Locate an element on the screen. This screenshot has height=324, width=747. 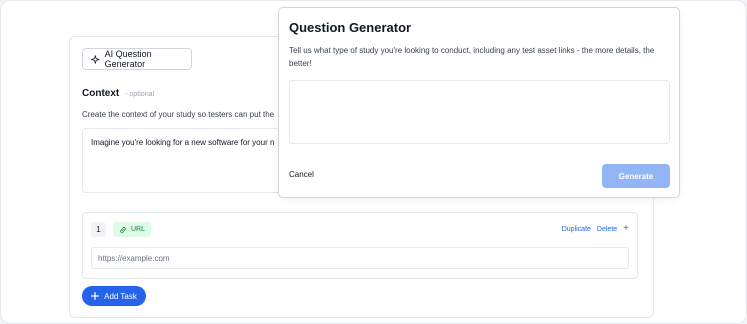
url-input is located at coordinates (360, 258).